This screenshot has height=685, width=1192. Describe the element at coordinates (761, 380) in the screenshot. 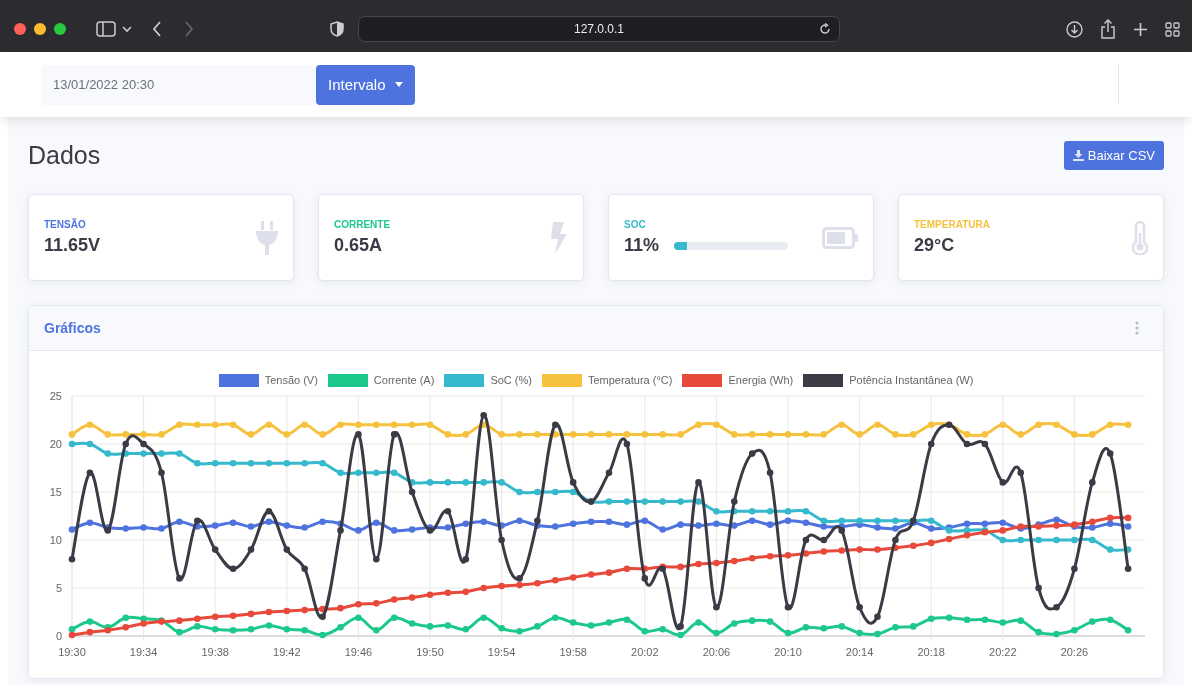

I see `legend-label: Energia (Wh)` at that location.